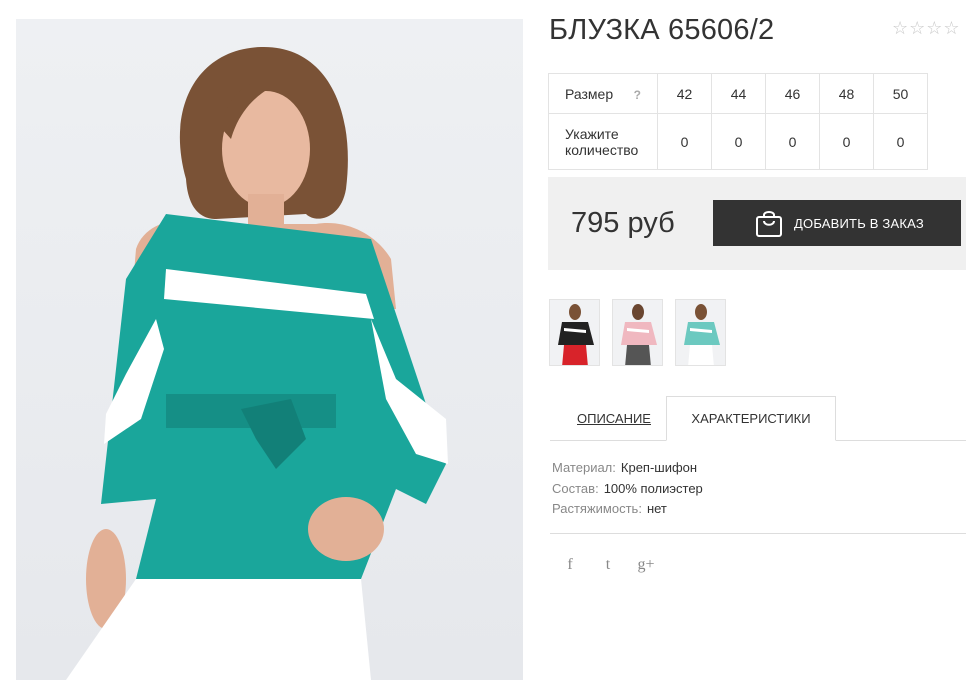  I want to click on product-title: БЛУЗКА 65606/2, so click(662, 30).